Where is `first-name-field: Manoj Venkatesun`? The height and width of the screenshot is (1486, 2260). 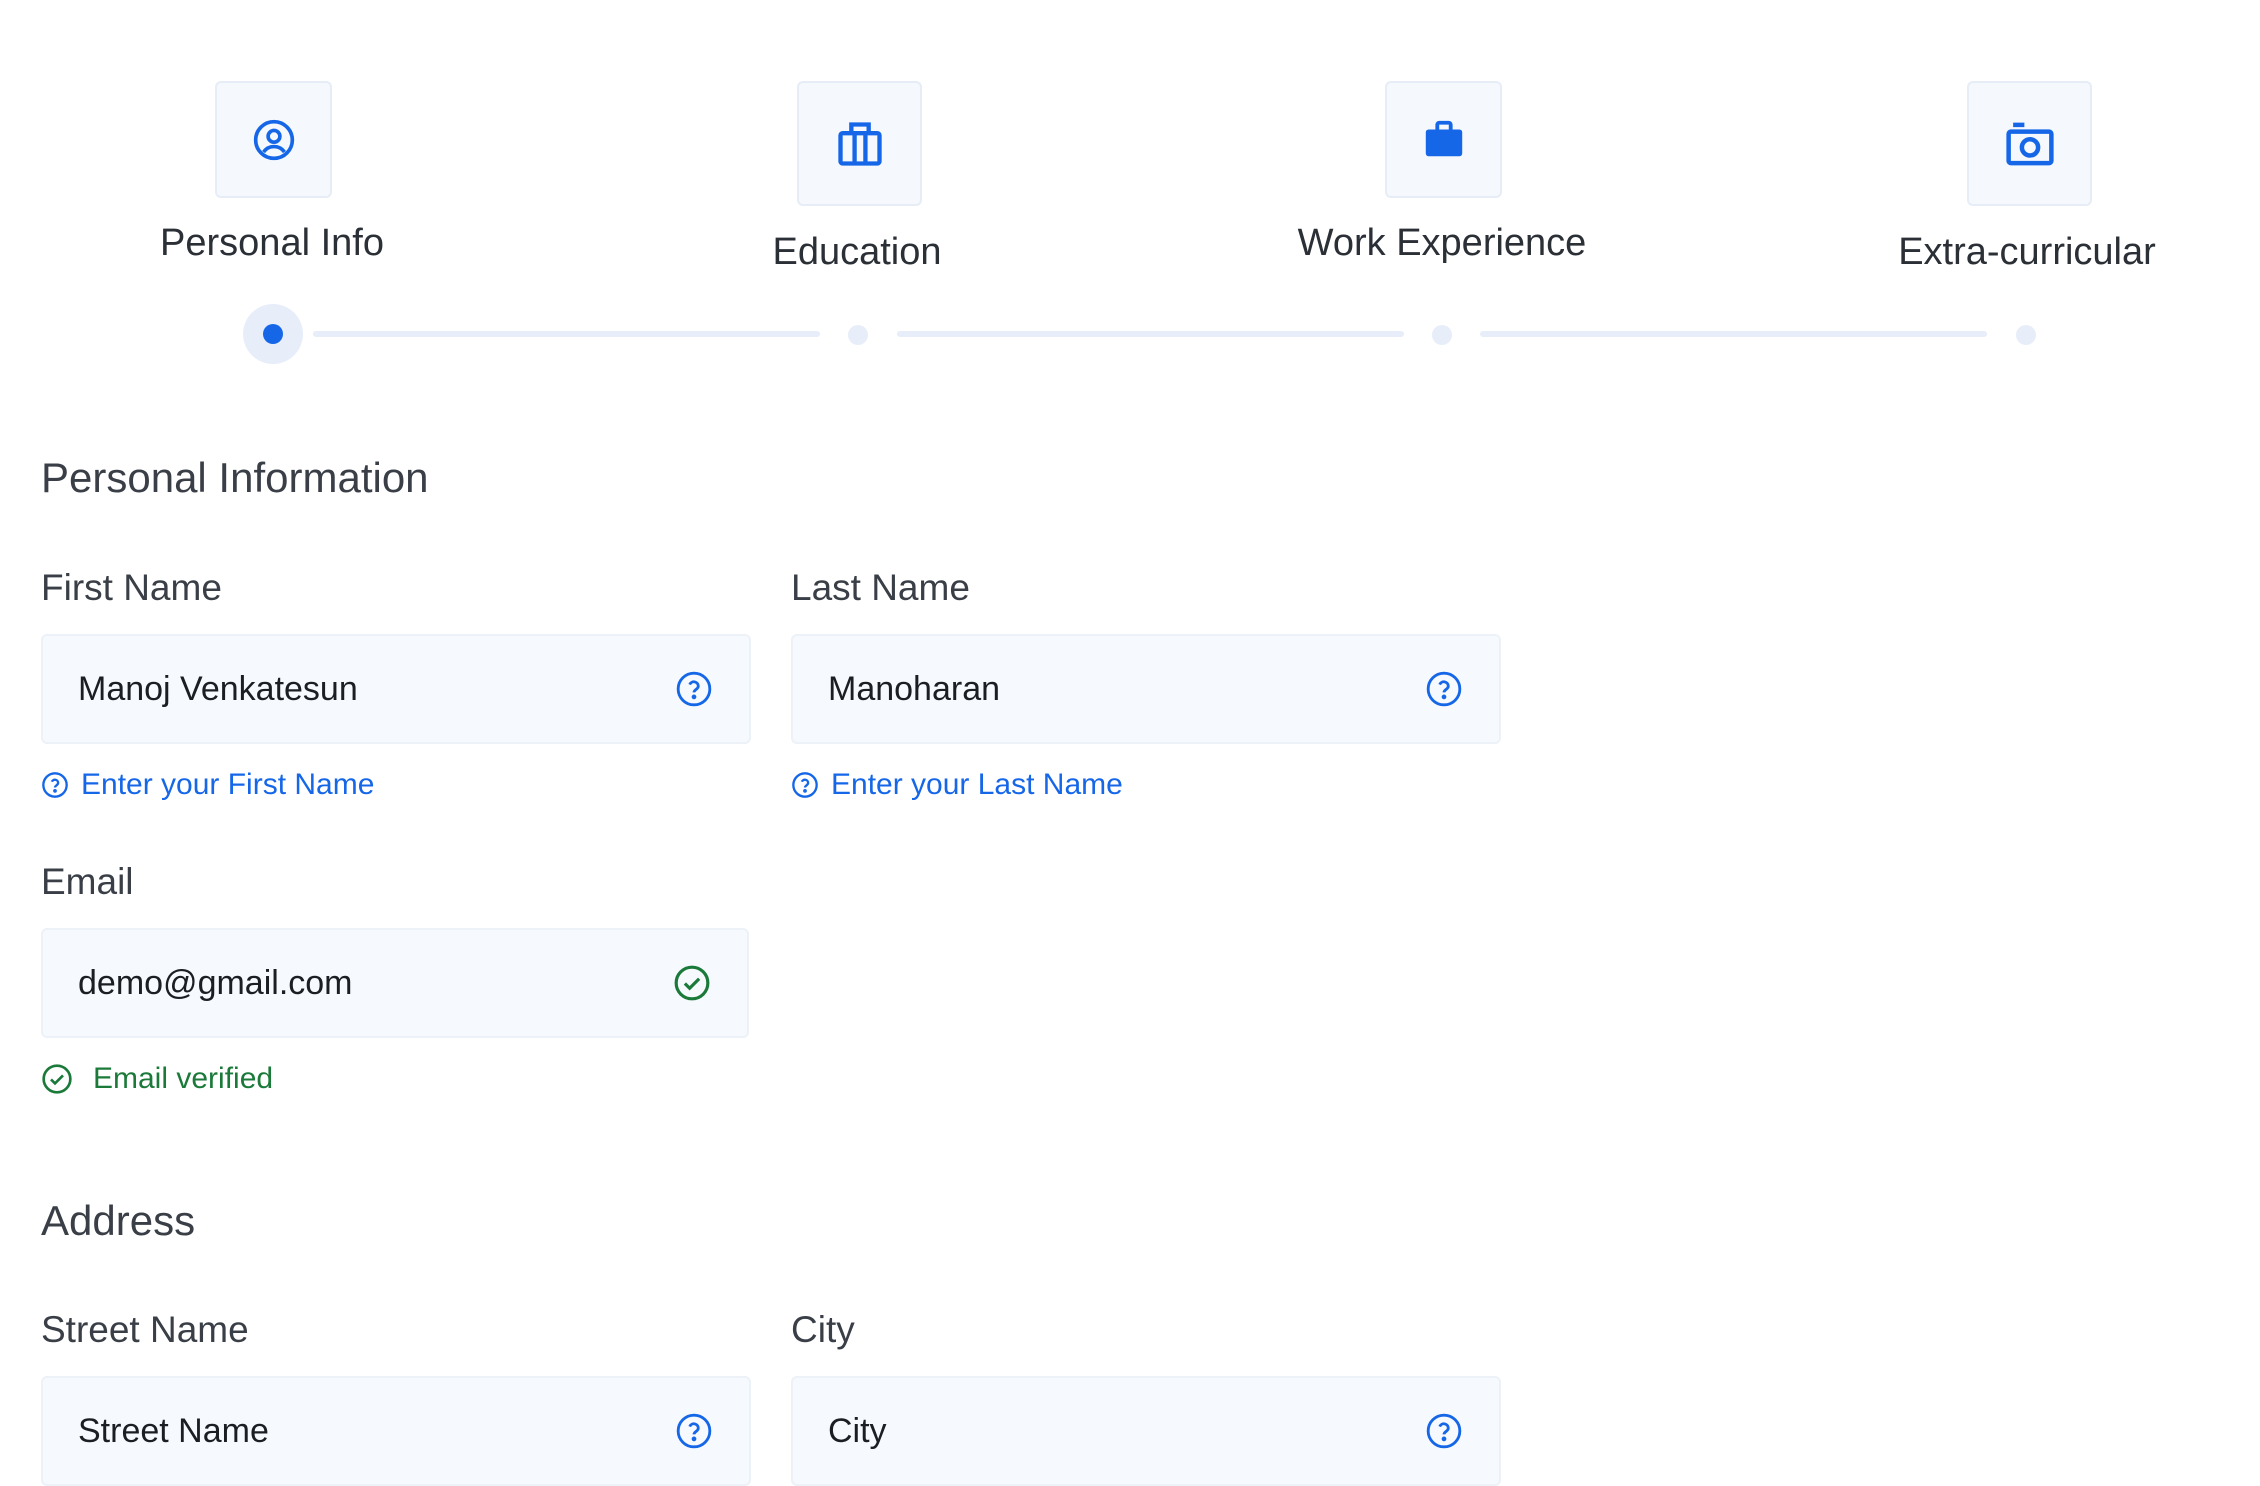
first-name-field: Manoj Venkatesun is located at coordinates (396, 689).